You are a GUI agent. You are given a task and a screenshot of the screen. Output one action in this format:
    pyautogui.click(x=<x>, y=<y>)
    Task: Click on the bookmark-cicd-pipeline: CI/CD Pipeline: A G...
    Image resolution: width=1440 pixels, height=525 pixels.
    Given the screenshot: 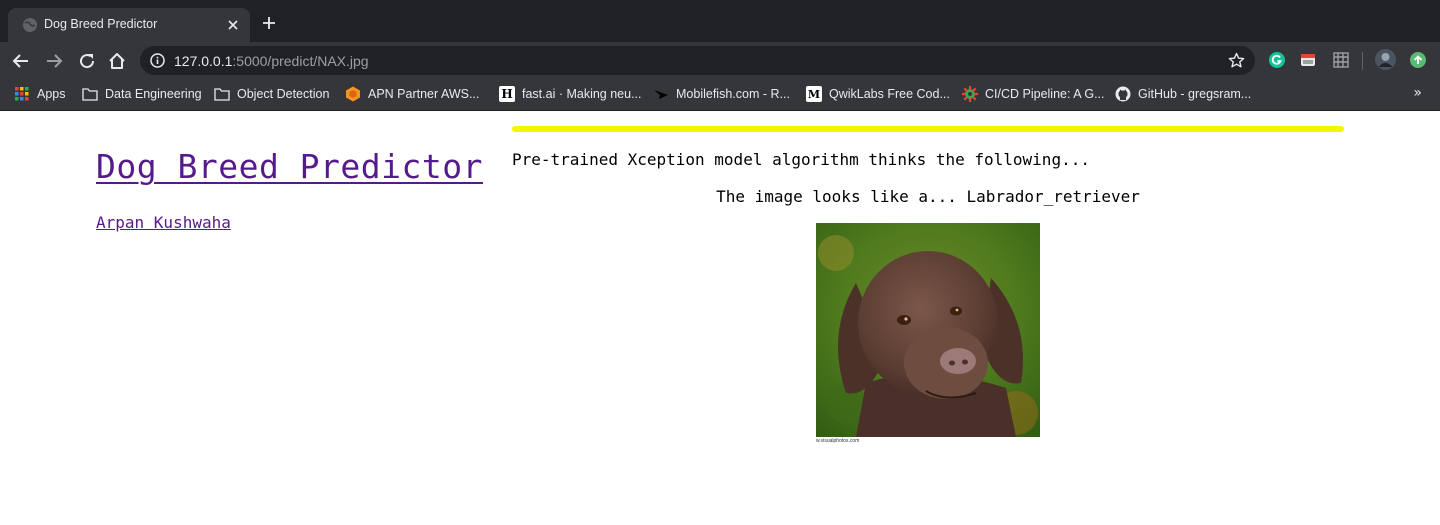 What is the action you would take?
    pyautogui.click(x=1033, y=94)
    